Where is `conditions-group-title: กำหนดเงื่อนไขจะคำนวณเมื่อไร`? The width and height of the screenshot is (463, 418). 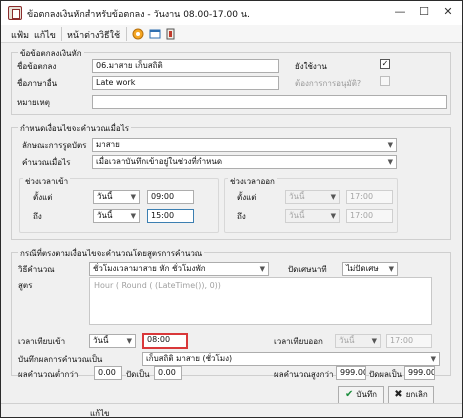 conditions-group-title: กำหนดเงื่อนไขจะคำนวณเมื่อไร is located at coordinates (75, 128).